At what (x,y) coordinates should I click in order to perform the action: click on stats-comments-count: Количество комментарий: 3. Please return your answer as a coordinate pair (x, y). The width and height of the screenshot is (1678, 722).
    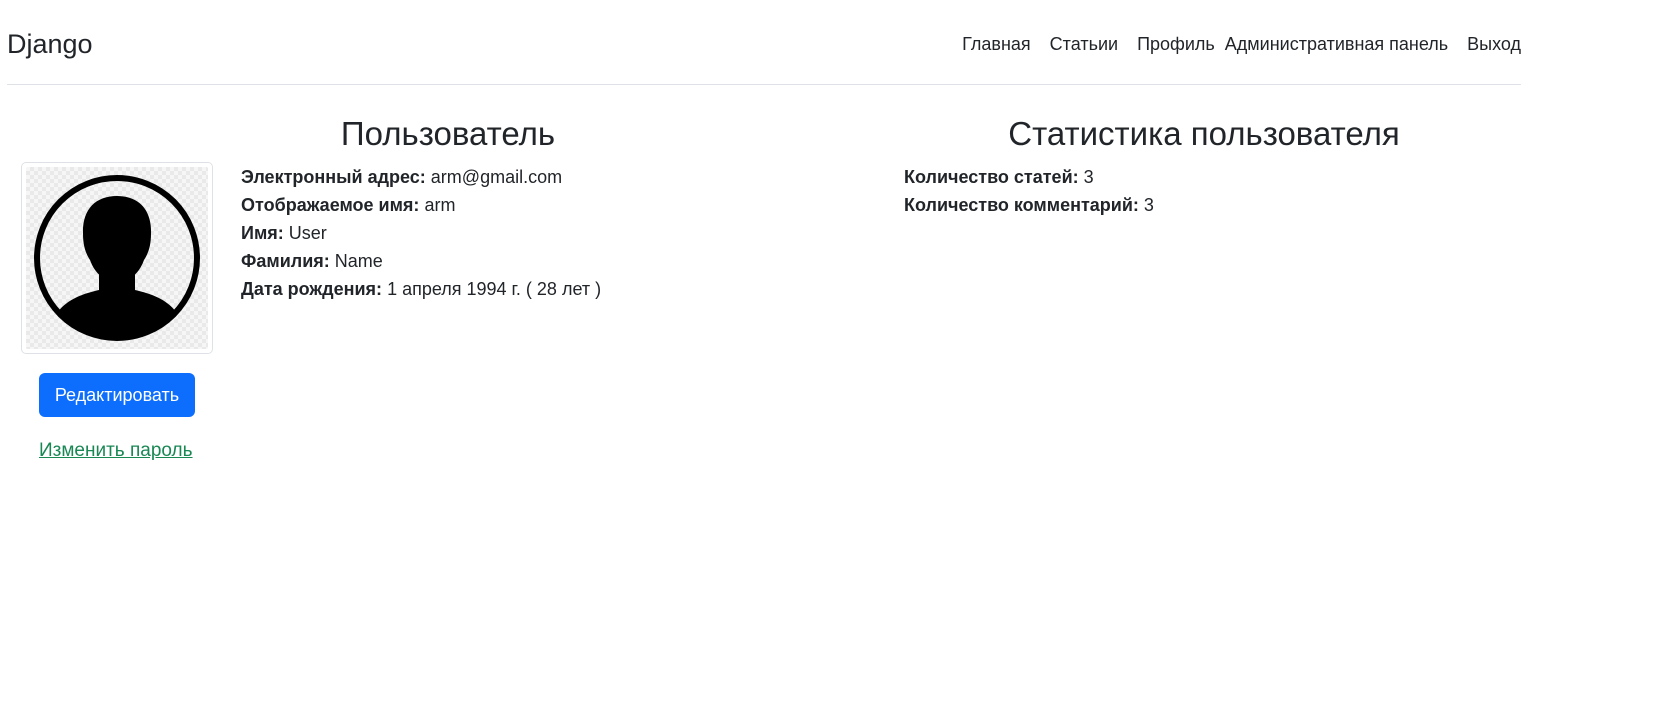
    Looking at the image, I should click on (1029, 205).